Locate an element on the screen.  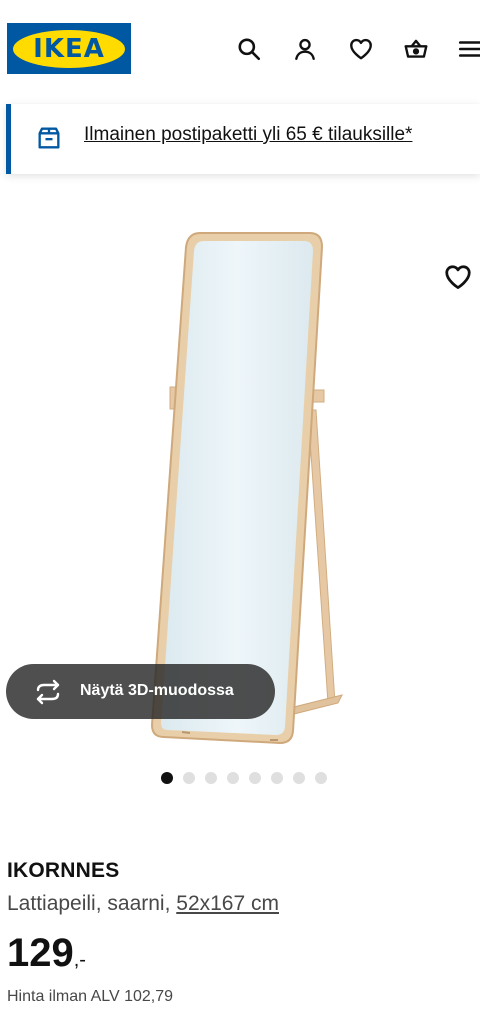
logo-oval: IKEA is located at coordinates (69, 48).